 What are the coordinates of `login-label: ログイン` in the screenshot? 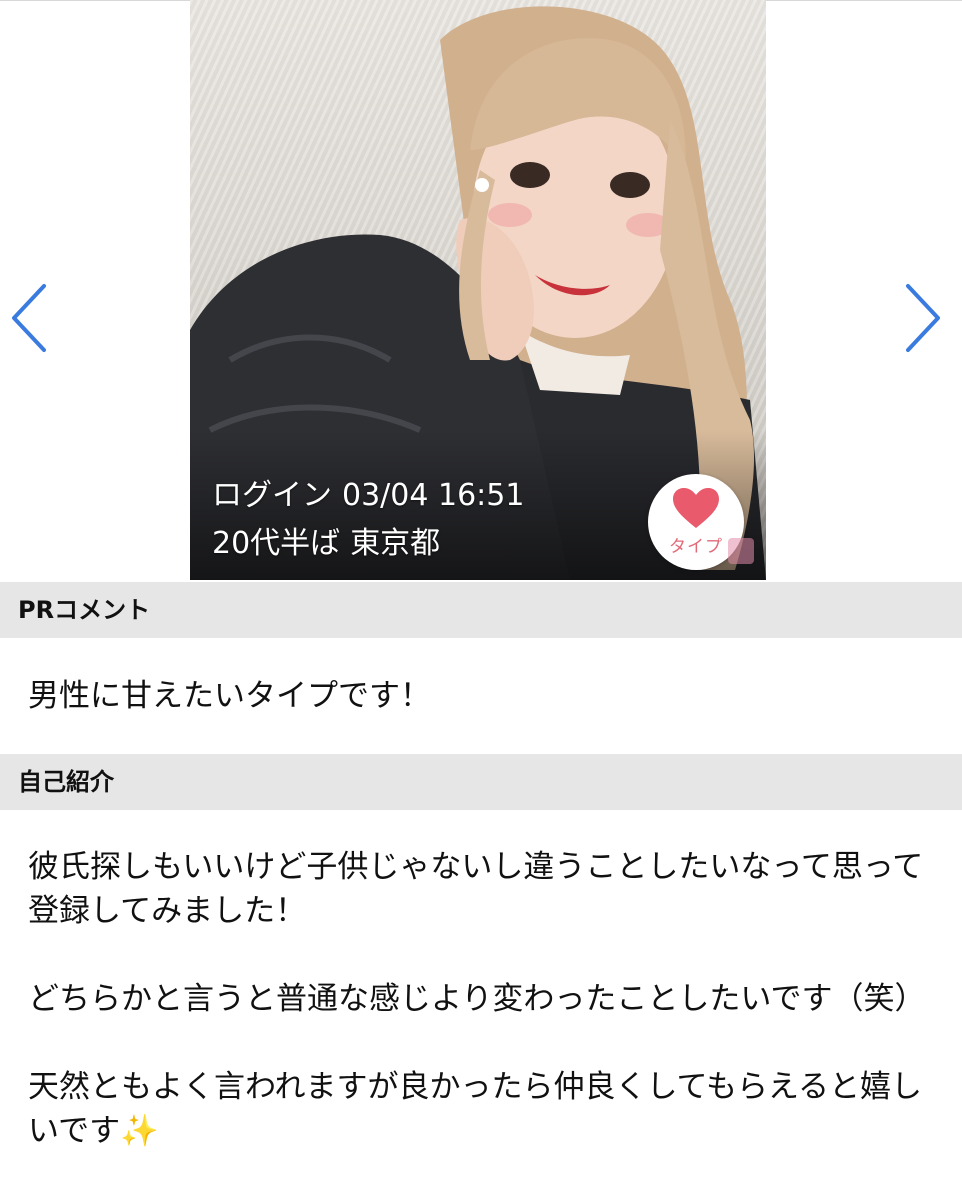 It's located at (272, 495).